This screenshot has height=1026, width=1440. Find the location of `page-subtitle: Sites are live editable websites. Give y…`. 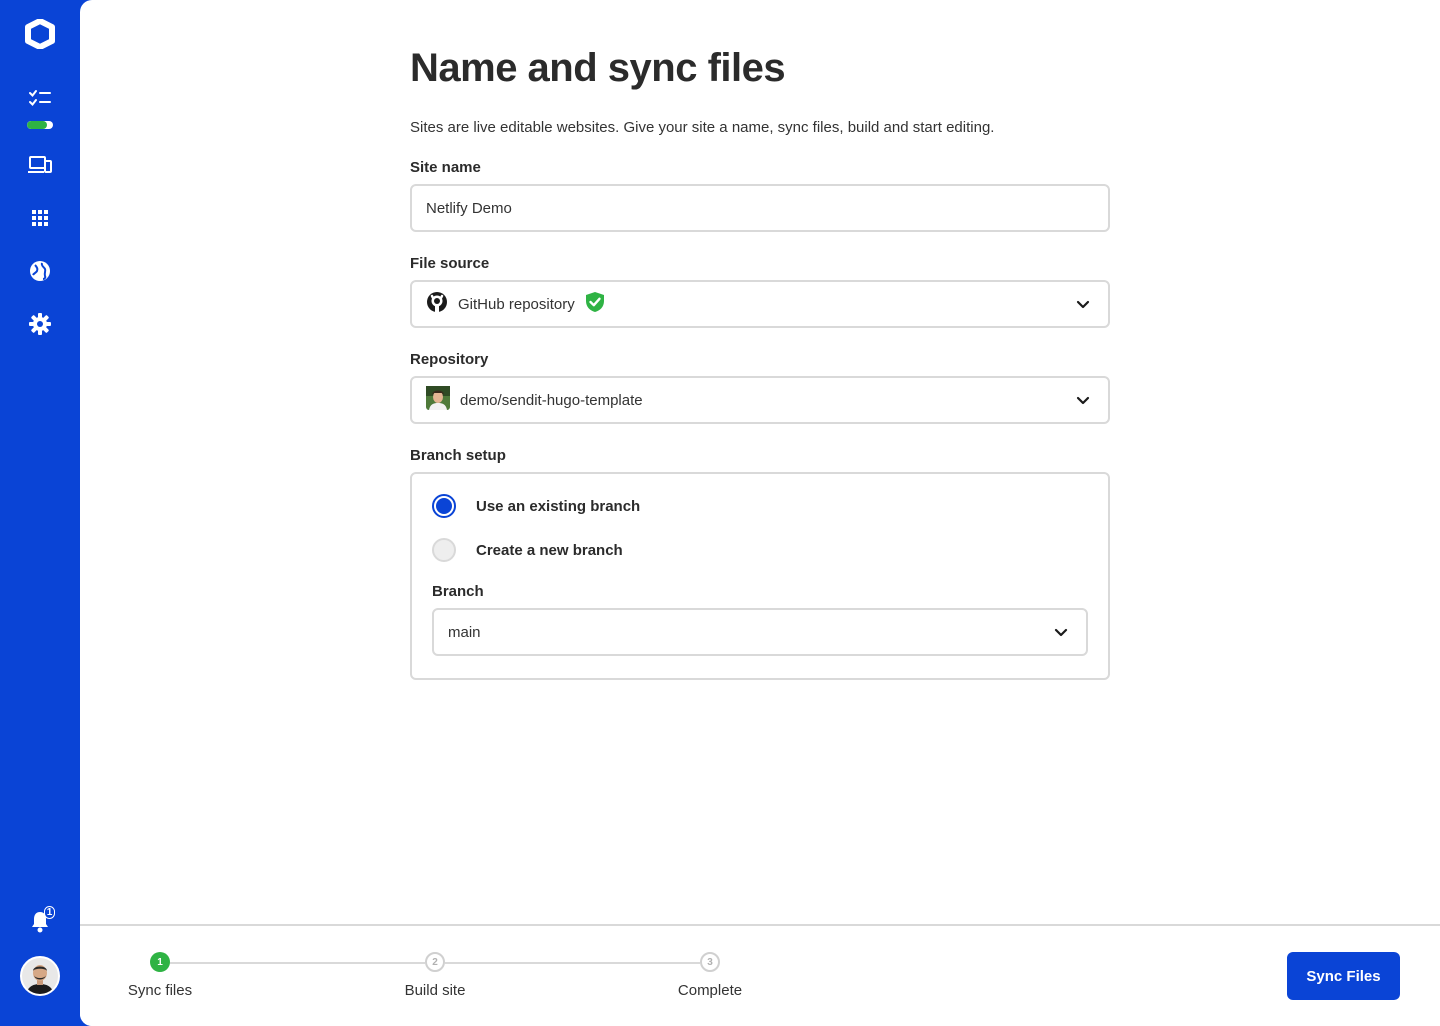

page-subtitle: Sites are live editable websites. Give y… is located at coordinates (702, 127).